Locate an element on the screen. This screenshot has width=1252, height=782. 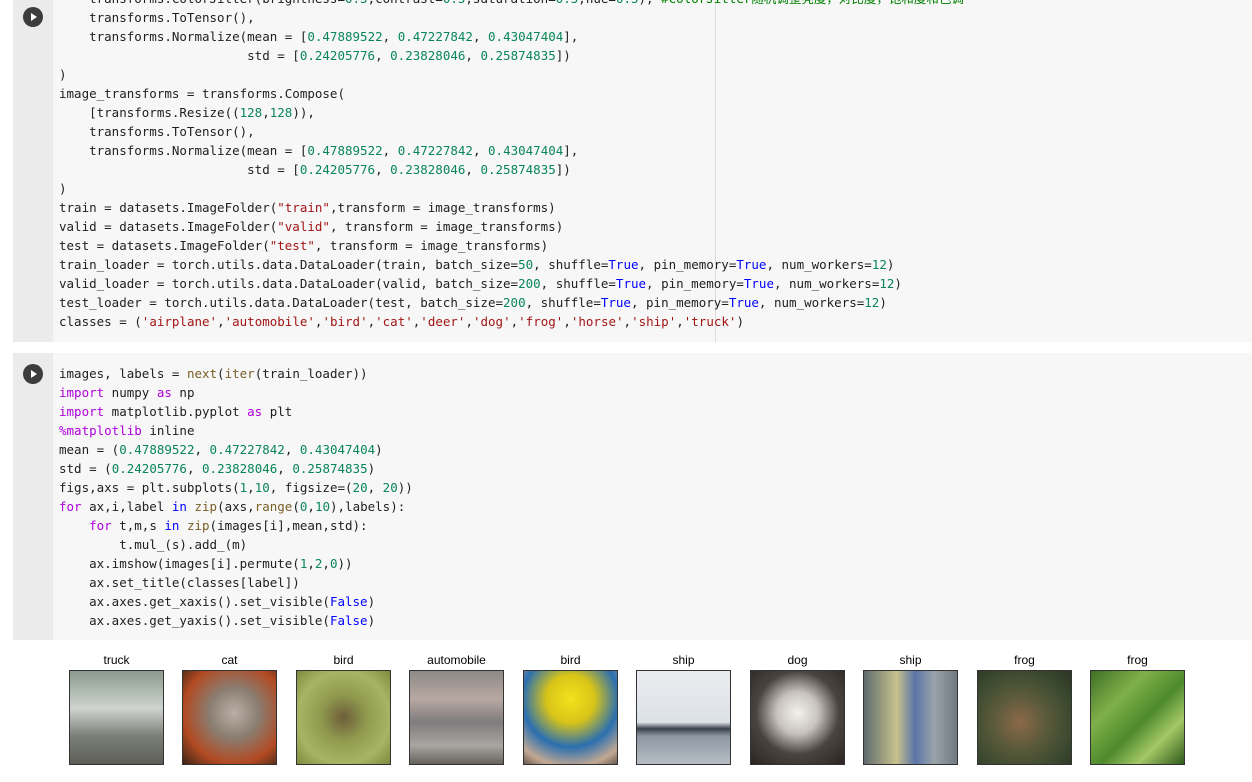
panel-title: automobile is located at coordinates (456, 660).